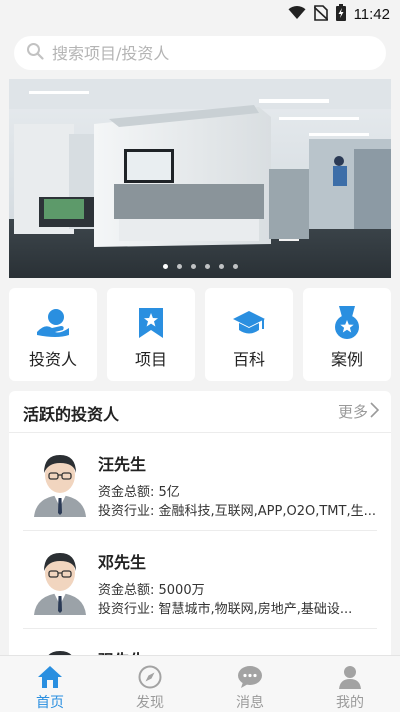 Image resolution: width=400 pixels, height=712 pixels. I want to click on search-bar, so click(200, 53).